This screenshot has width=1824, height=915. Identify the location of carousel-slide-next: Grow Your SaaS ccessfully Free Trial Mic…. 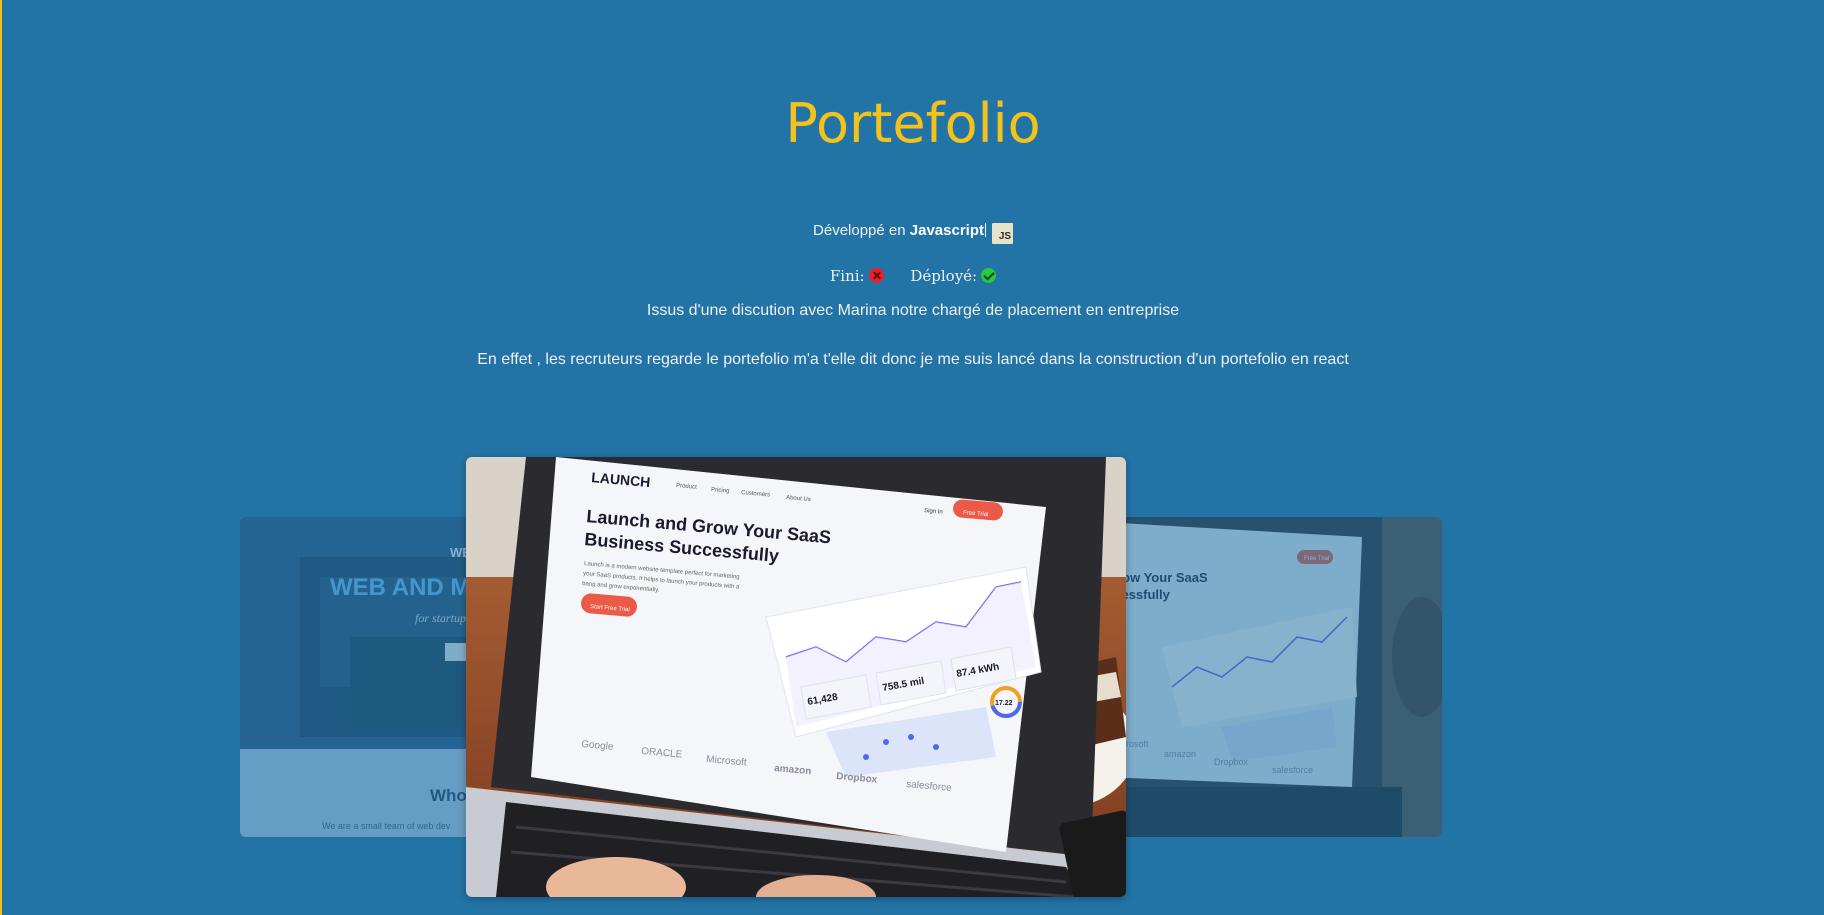
(1272, 677).